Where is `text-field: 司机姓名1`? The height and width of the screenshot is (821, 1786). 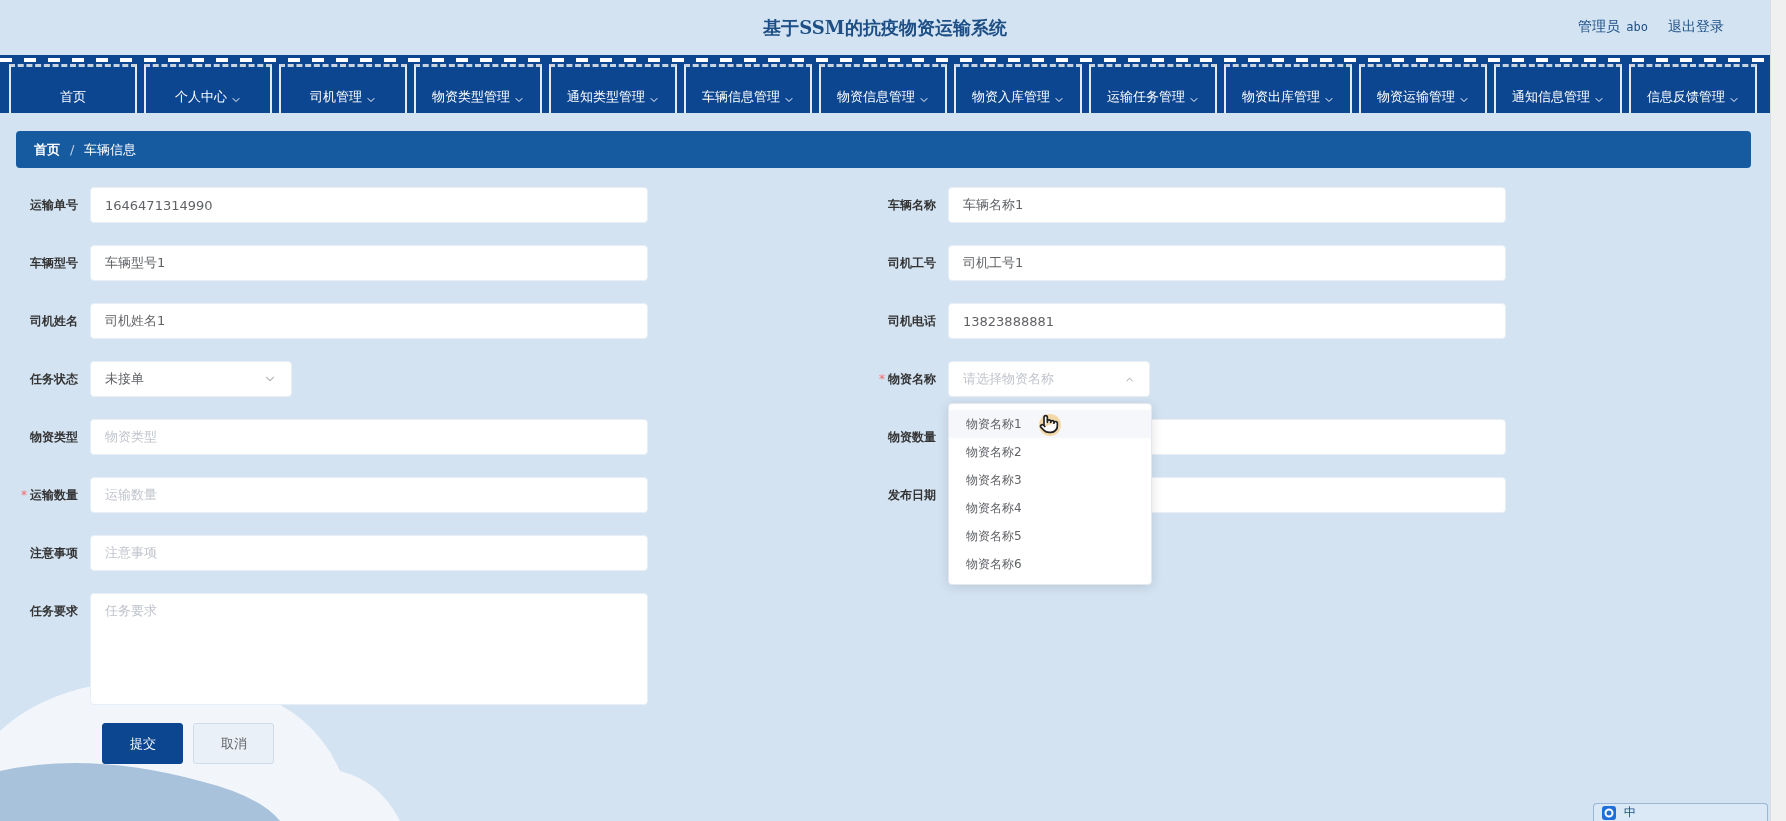
text-field: 司机姓名1 is located at coordinates (369, 321).